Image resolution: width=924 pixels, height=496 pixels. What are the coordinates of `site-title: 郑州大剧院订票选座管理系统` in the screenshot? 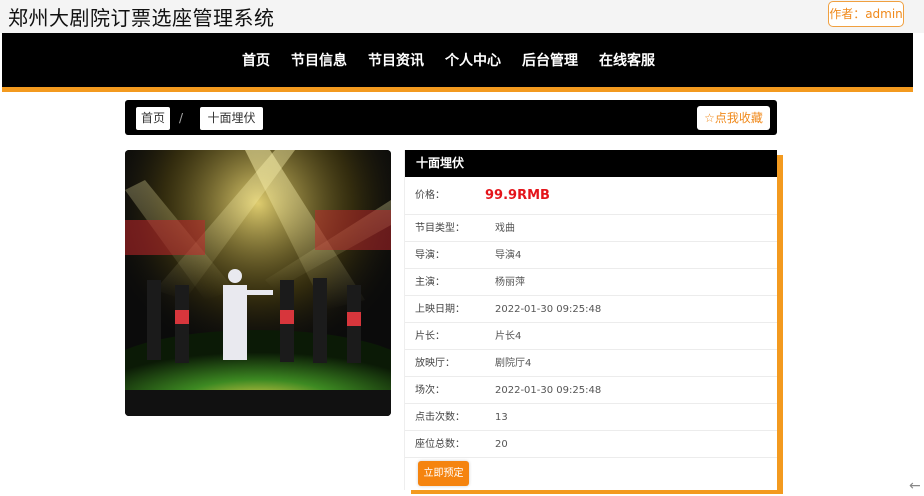 It's located at (141, 18).